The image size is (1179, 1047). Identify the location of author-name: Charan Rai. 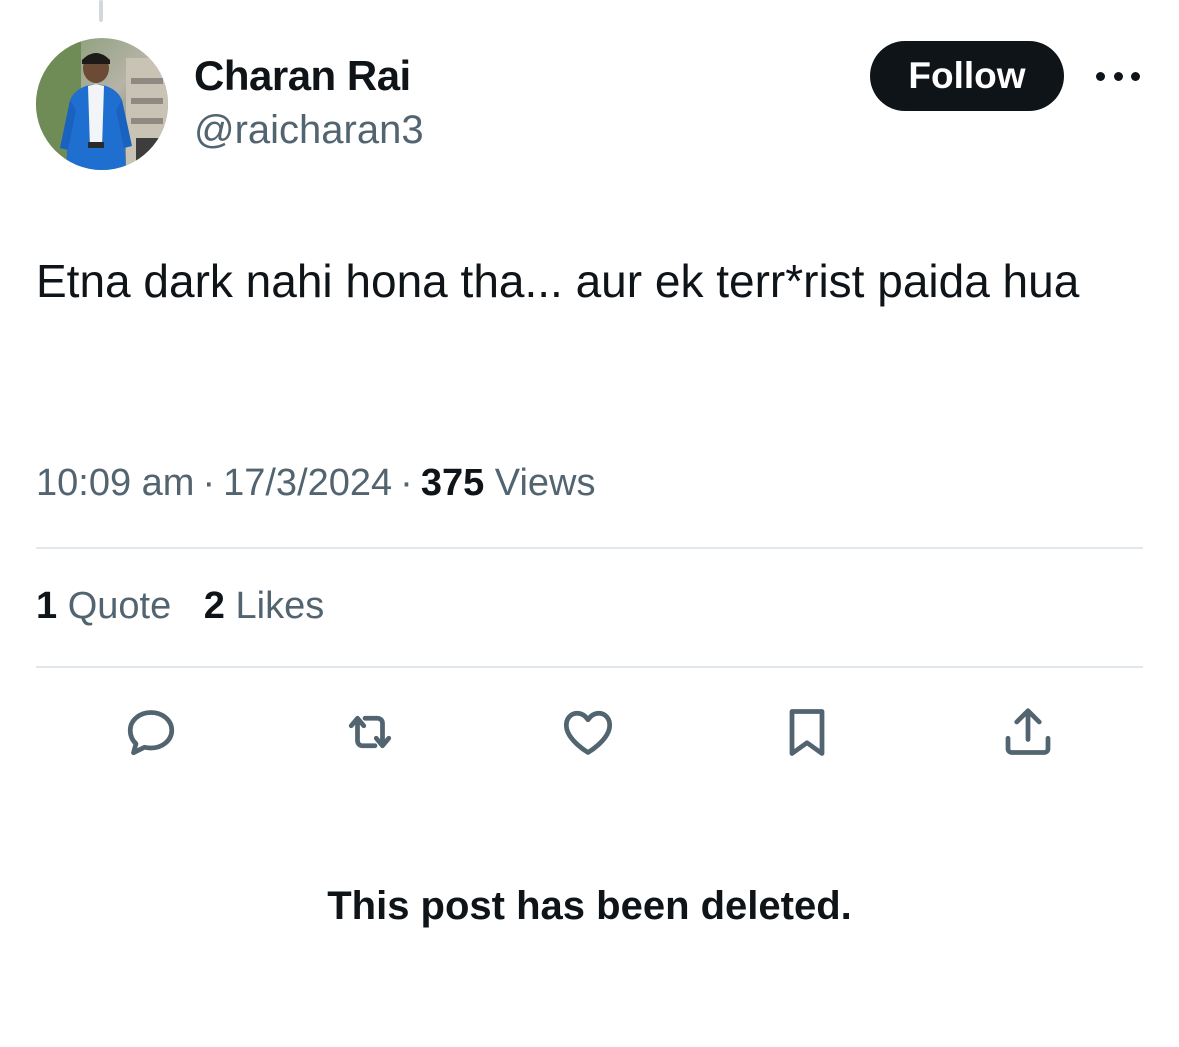
(302, 76).